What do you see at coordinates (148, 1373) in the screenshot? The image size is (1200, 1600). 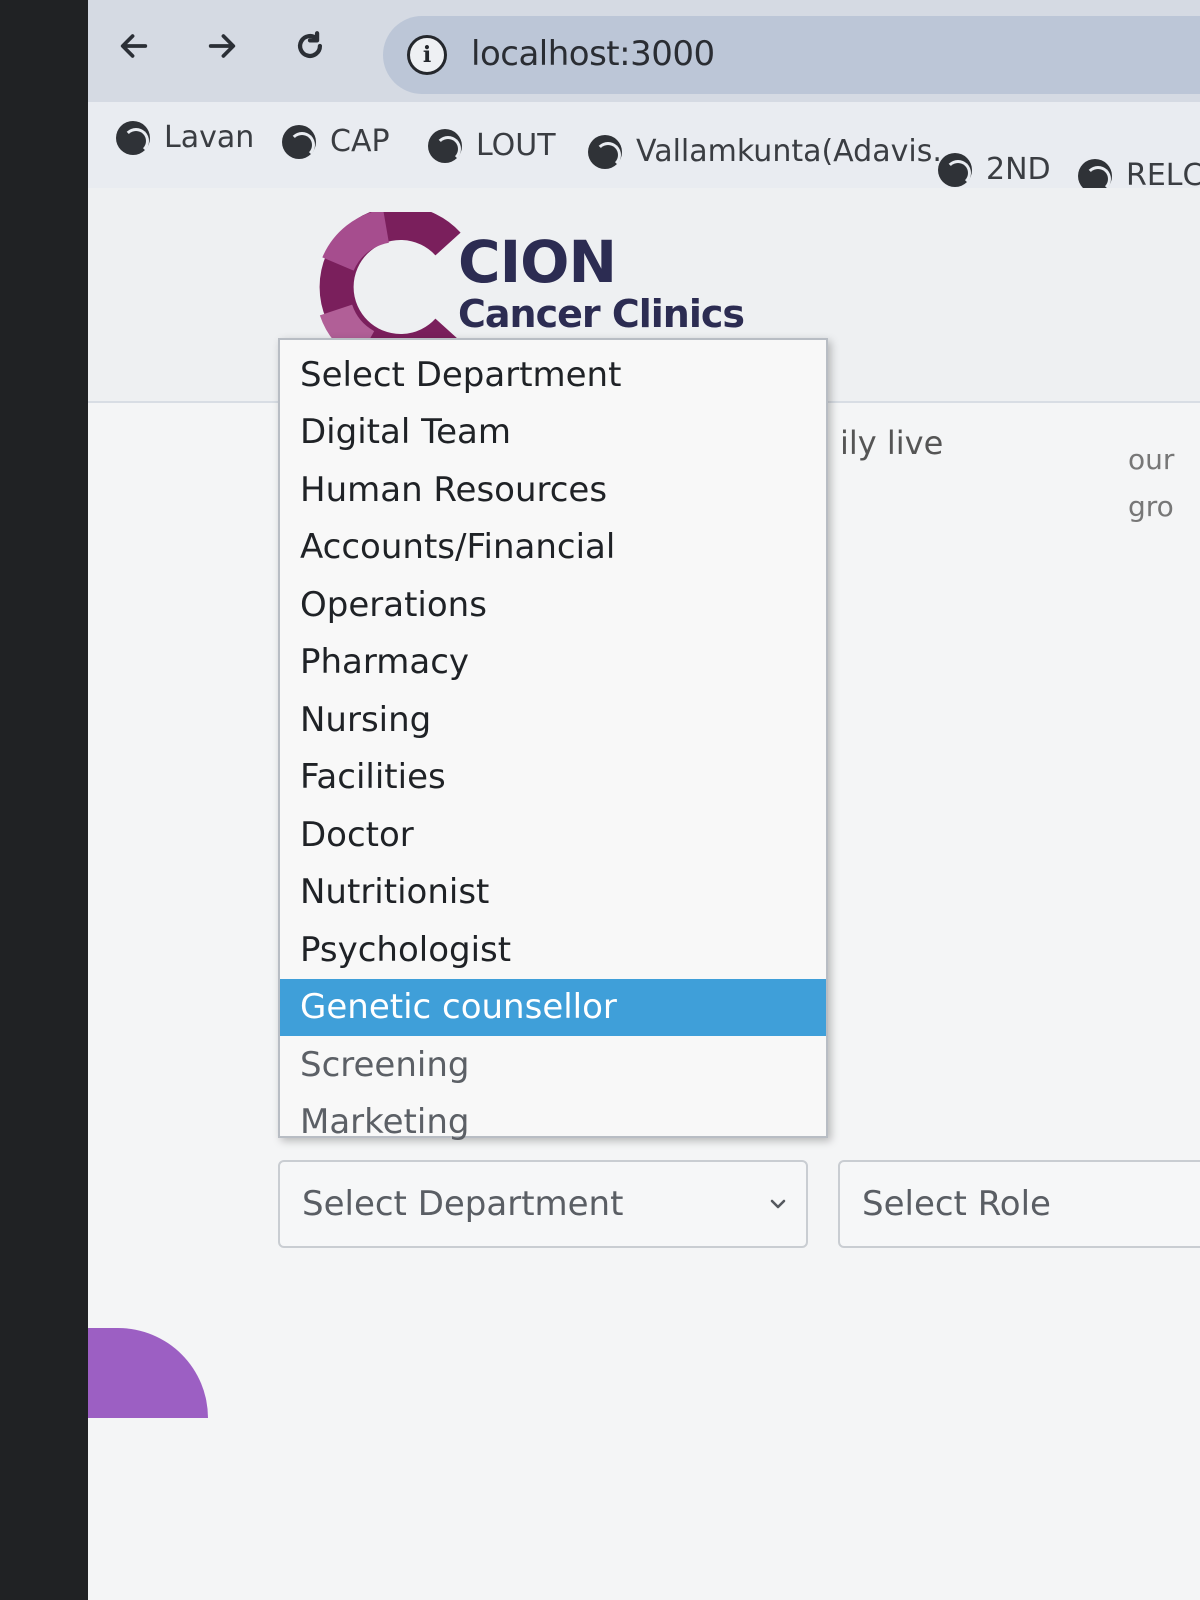 I see `decorative-shape` at bounding box center [148, 1373].